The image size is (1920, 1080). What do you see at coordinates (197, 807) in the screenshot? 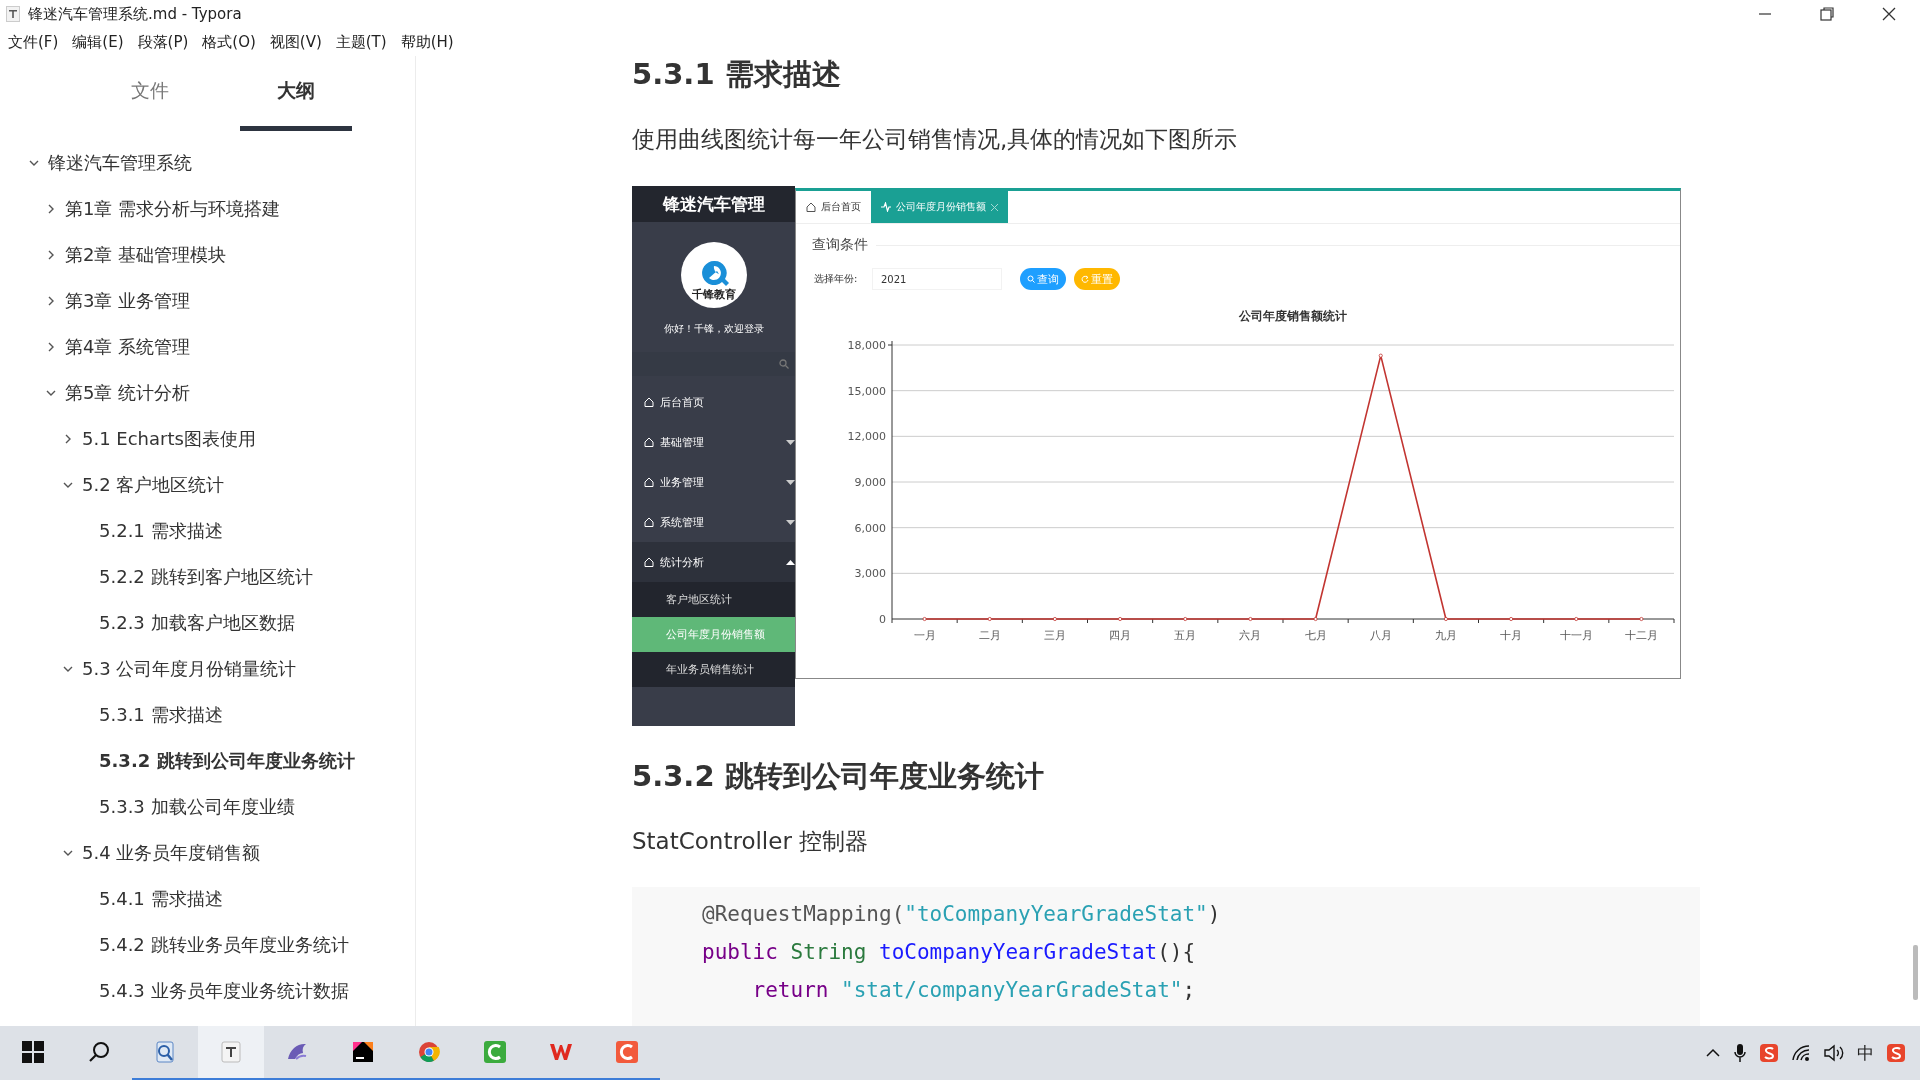
I see `outline-item: 5.3.3 加载公司年度业绩` at bounding box center [197, 807].